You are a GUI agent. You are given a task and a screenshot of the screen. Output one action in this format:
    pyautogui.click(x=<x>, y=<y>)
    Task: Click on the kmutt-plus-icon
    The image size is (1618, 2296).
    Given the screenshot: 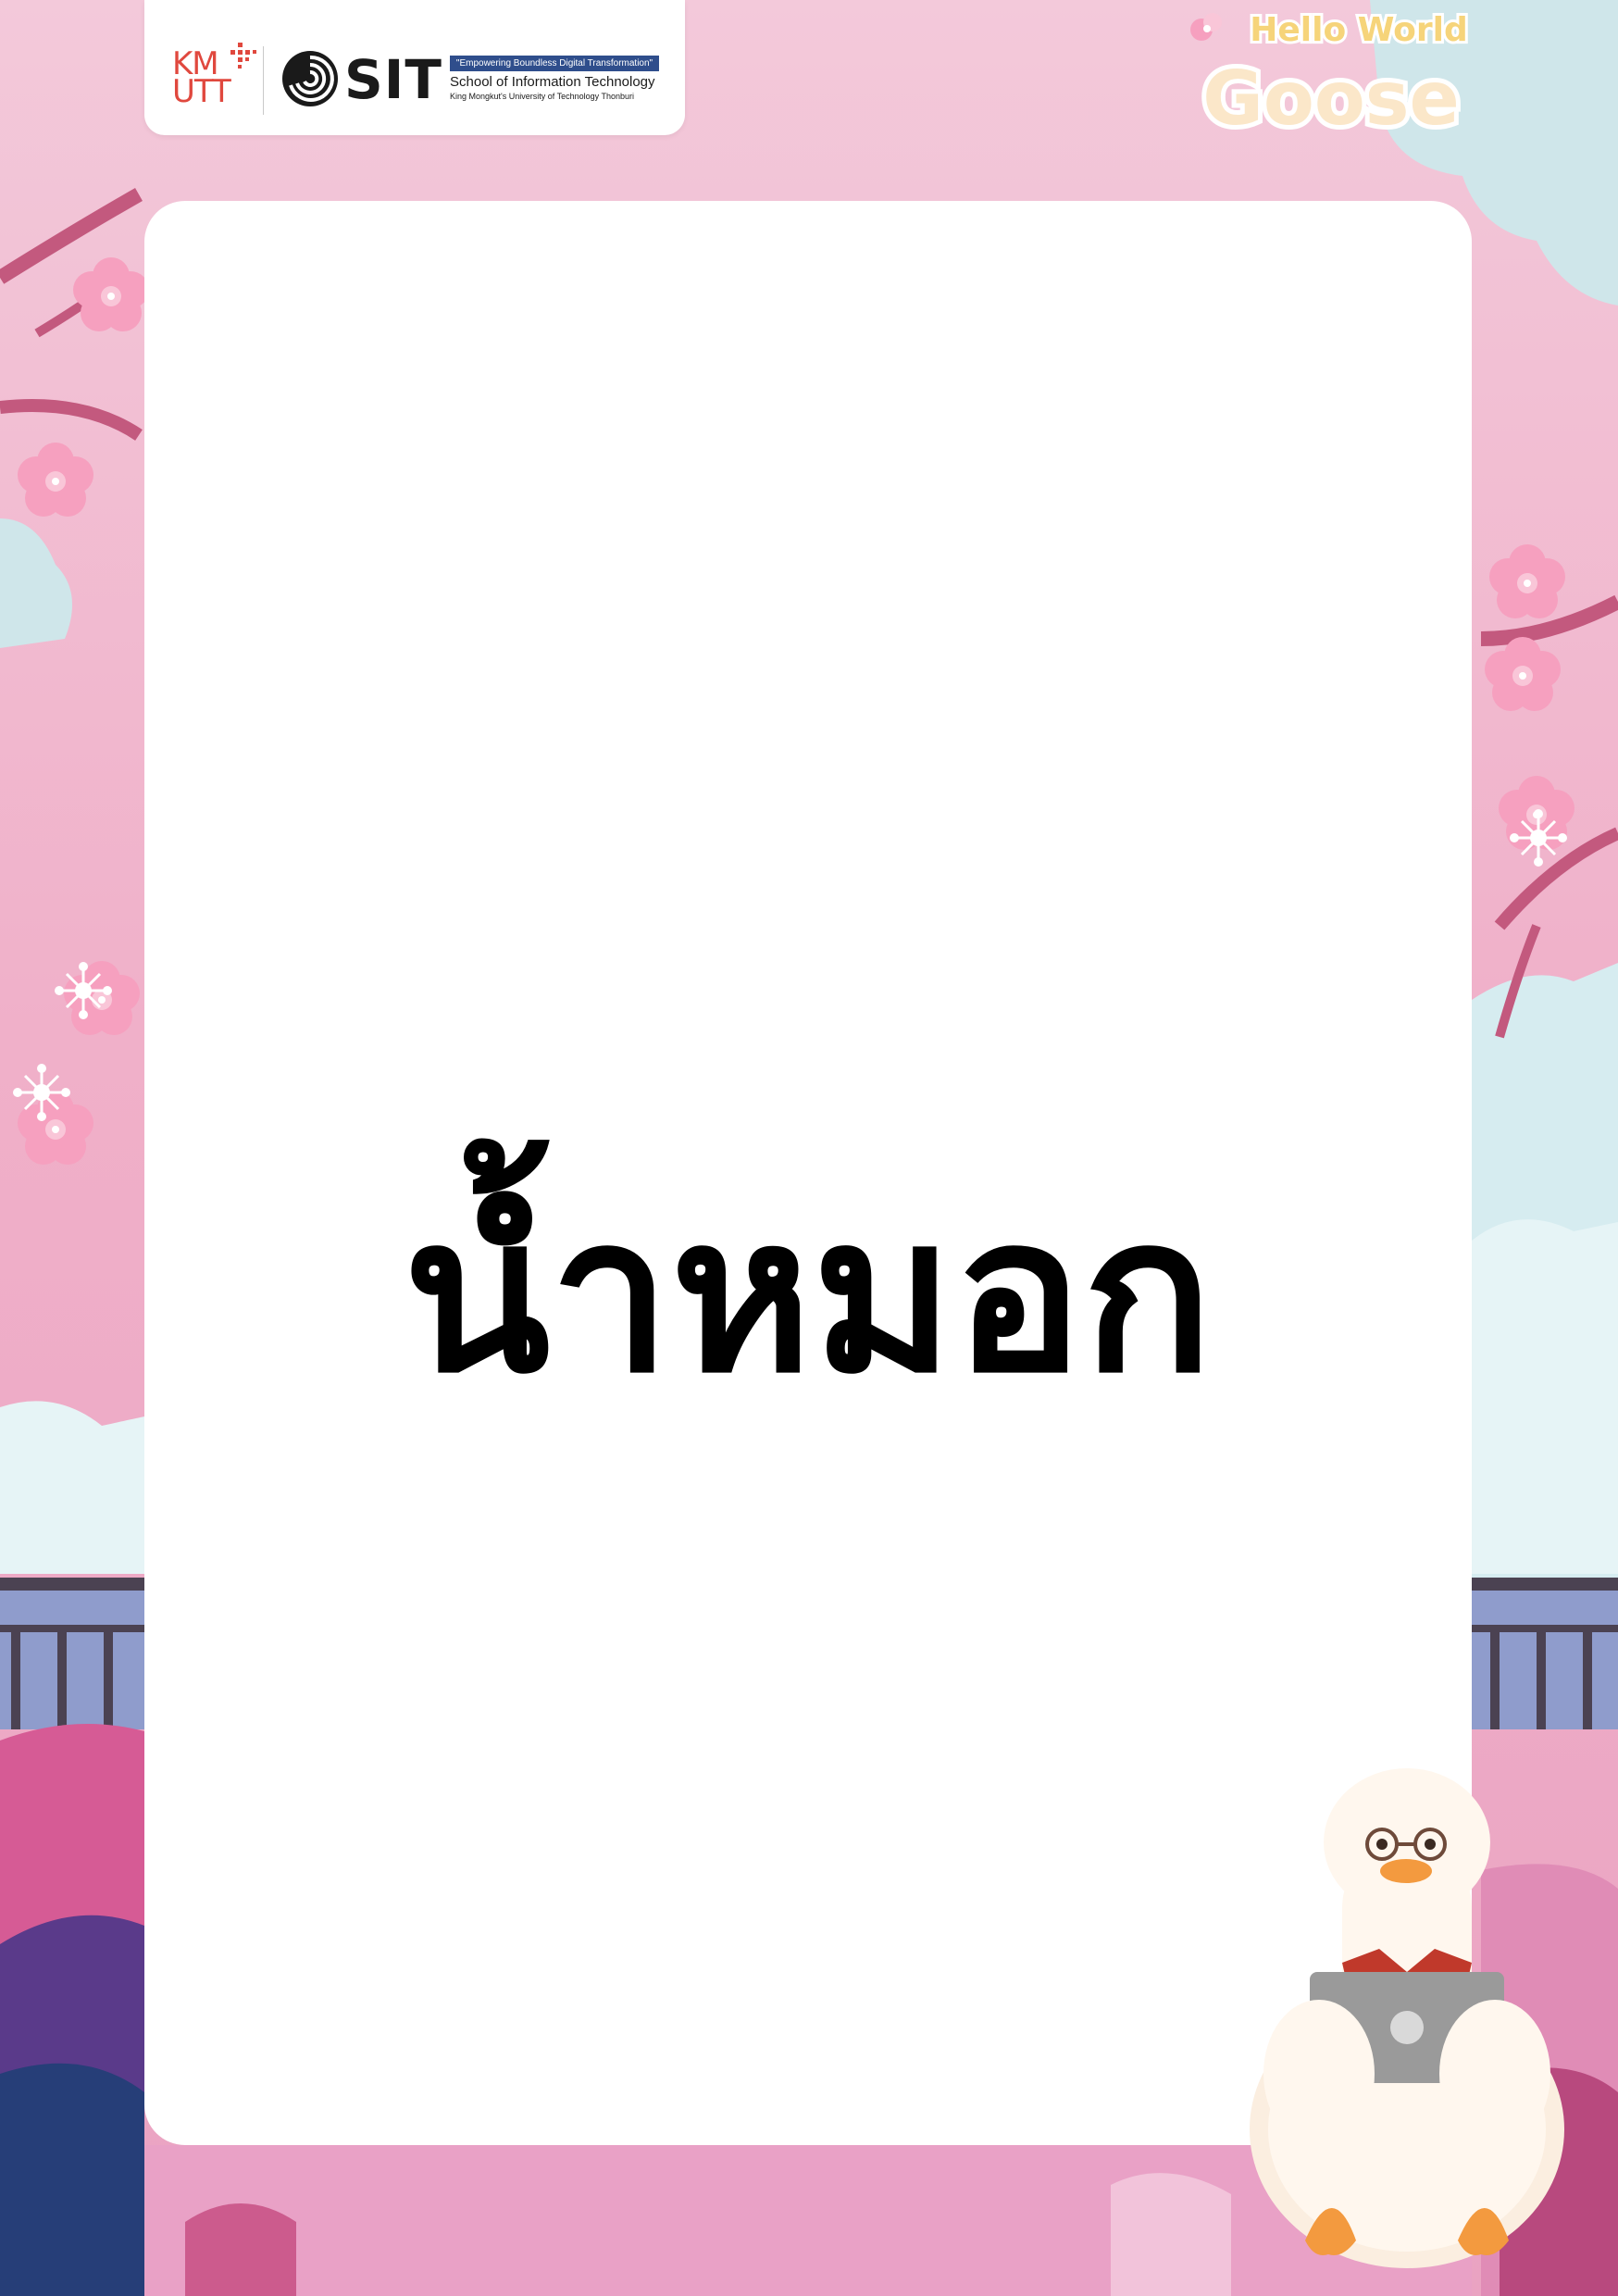 What is the action you would take?
    pyautogui.click(x=243, y=56)
    